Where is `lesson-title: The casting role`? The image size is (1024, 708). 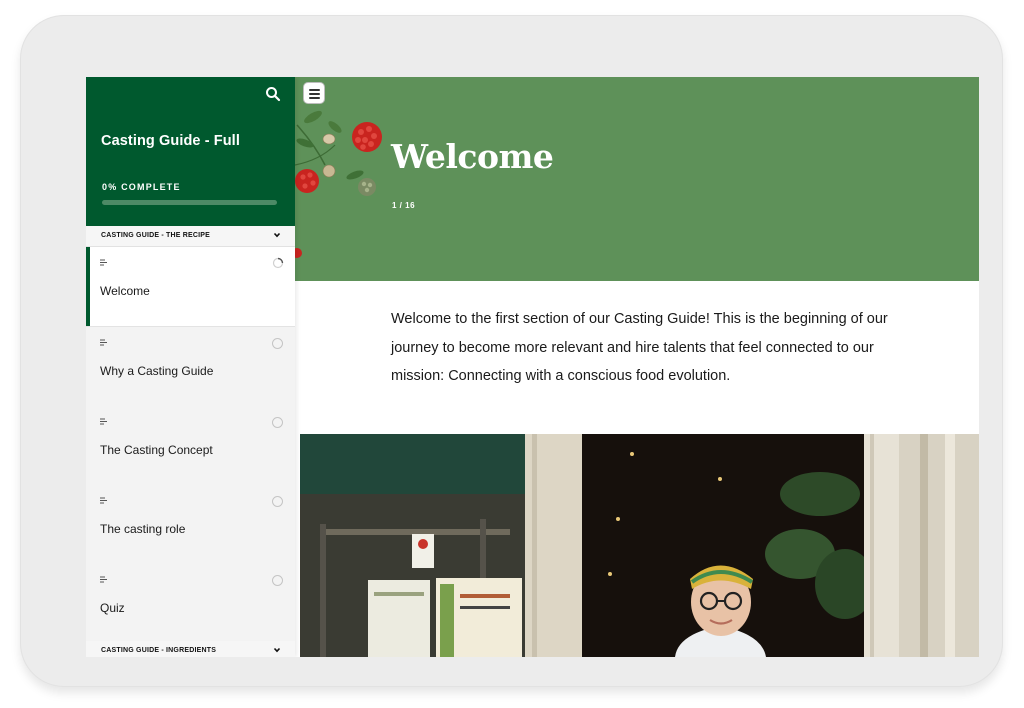
lesson-title: The casting role is located at coordinates (143, 529).